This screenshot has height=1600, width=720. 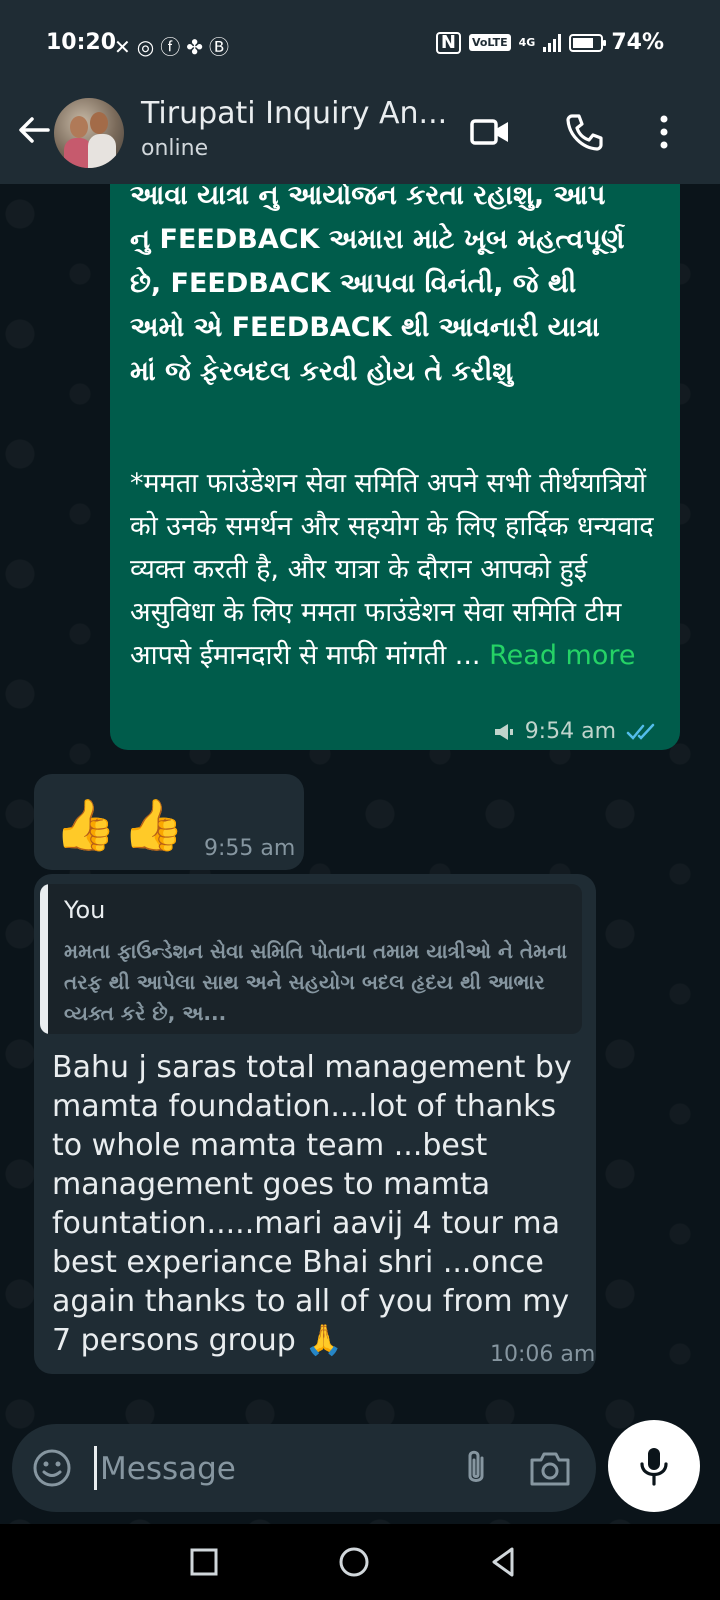 What do you see at coordinates (85, 910) in the screenshot?
I see `quote-author: You` at bounding box center [85, 910].